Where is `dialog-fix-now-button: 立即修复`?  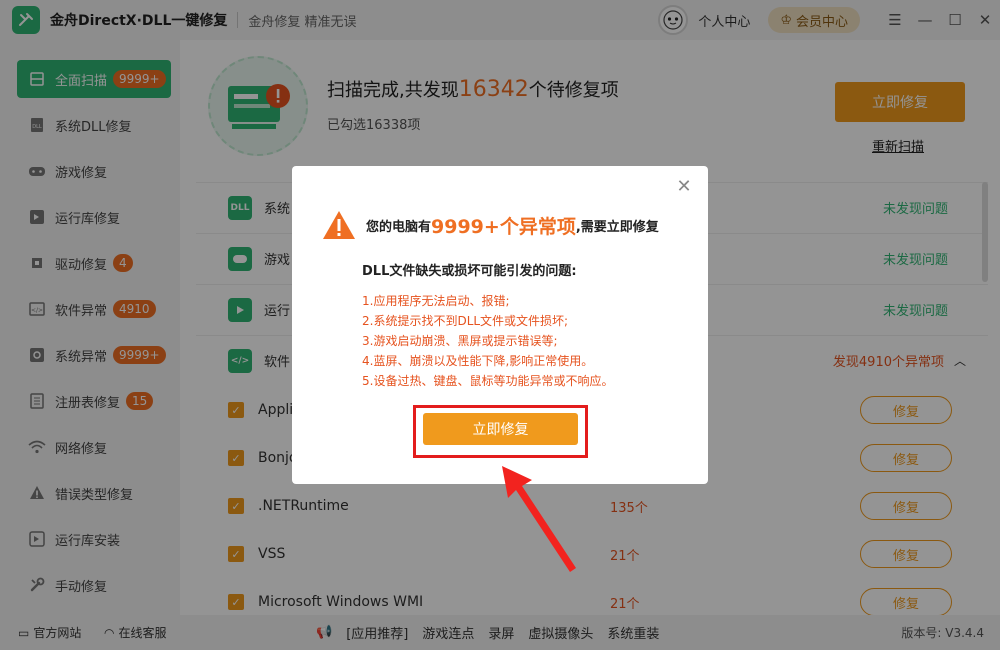 dialog-fix-now-button: 立即修复 is located at coordinates (500, 429).